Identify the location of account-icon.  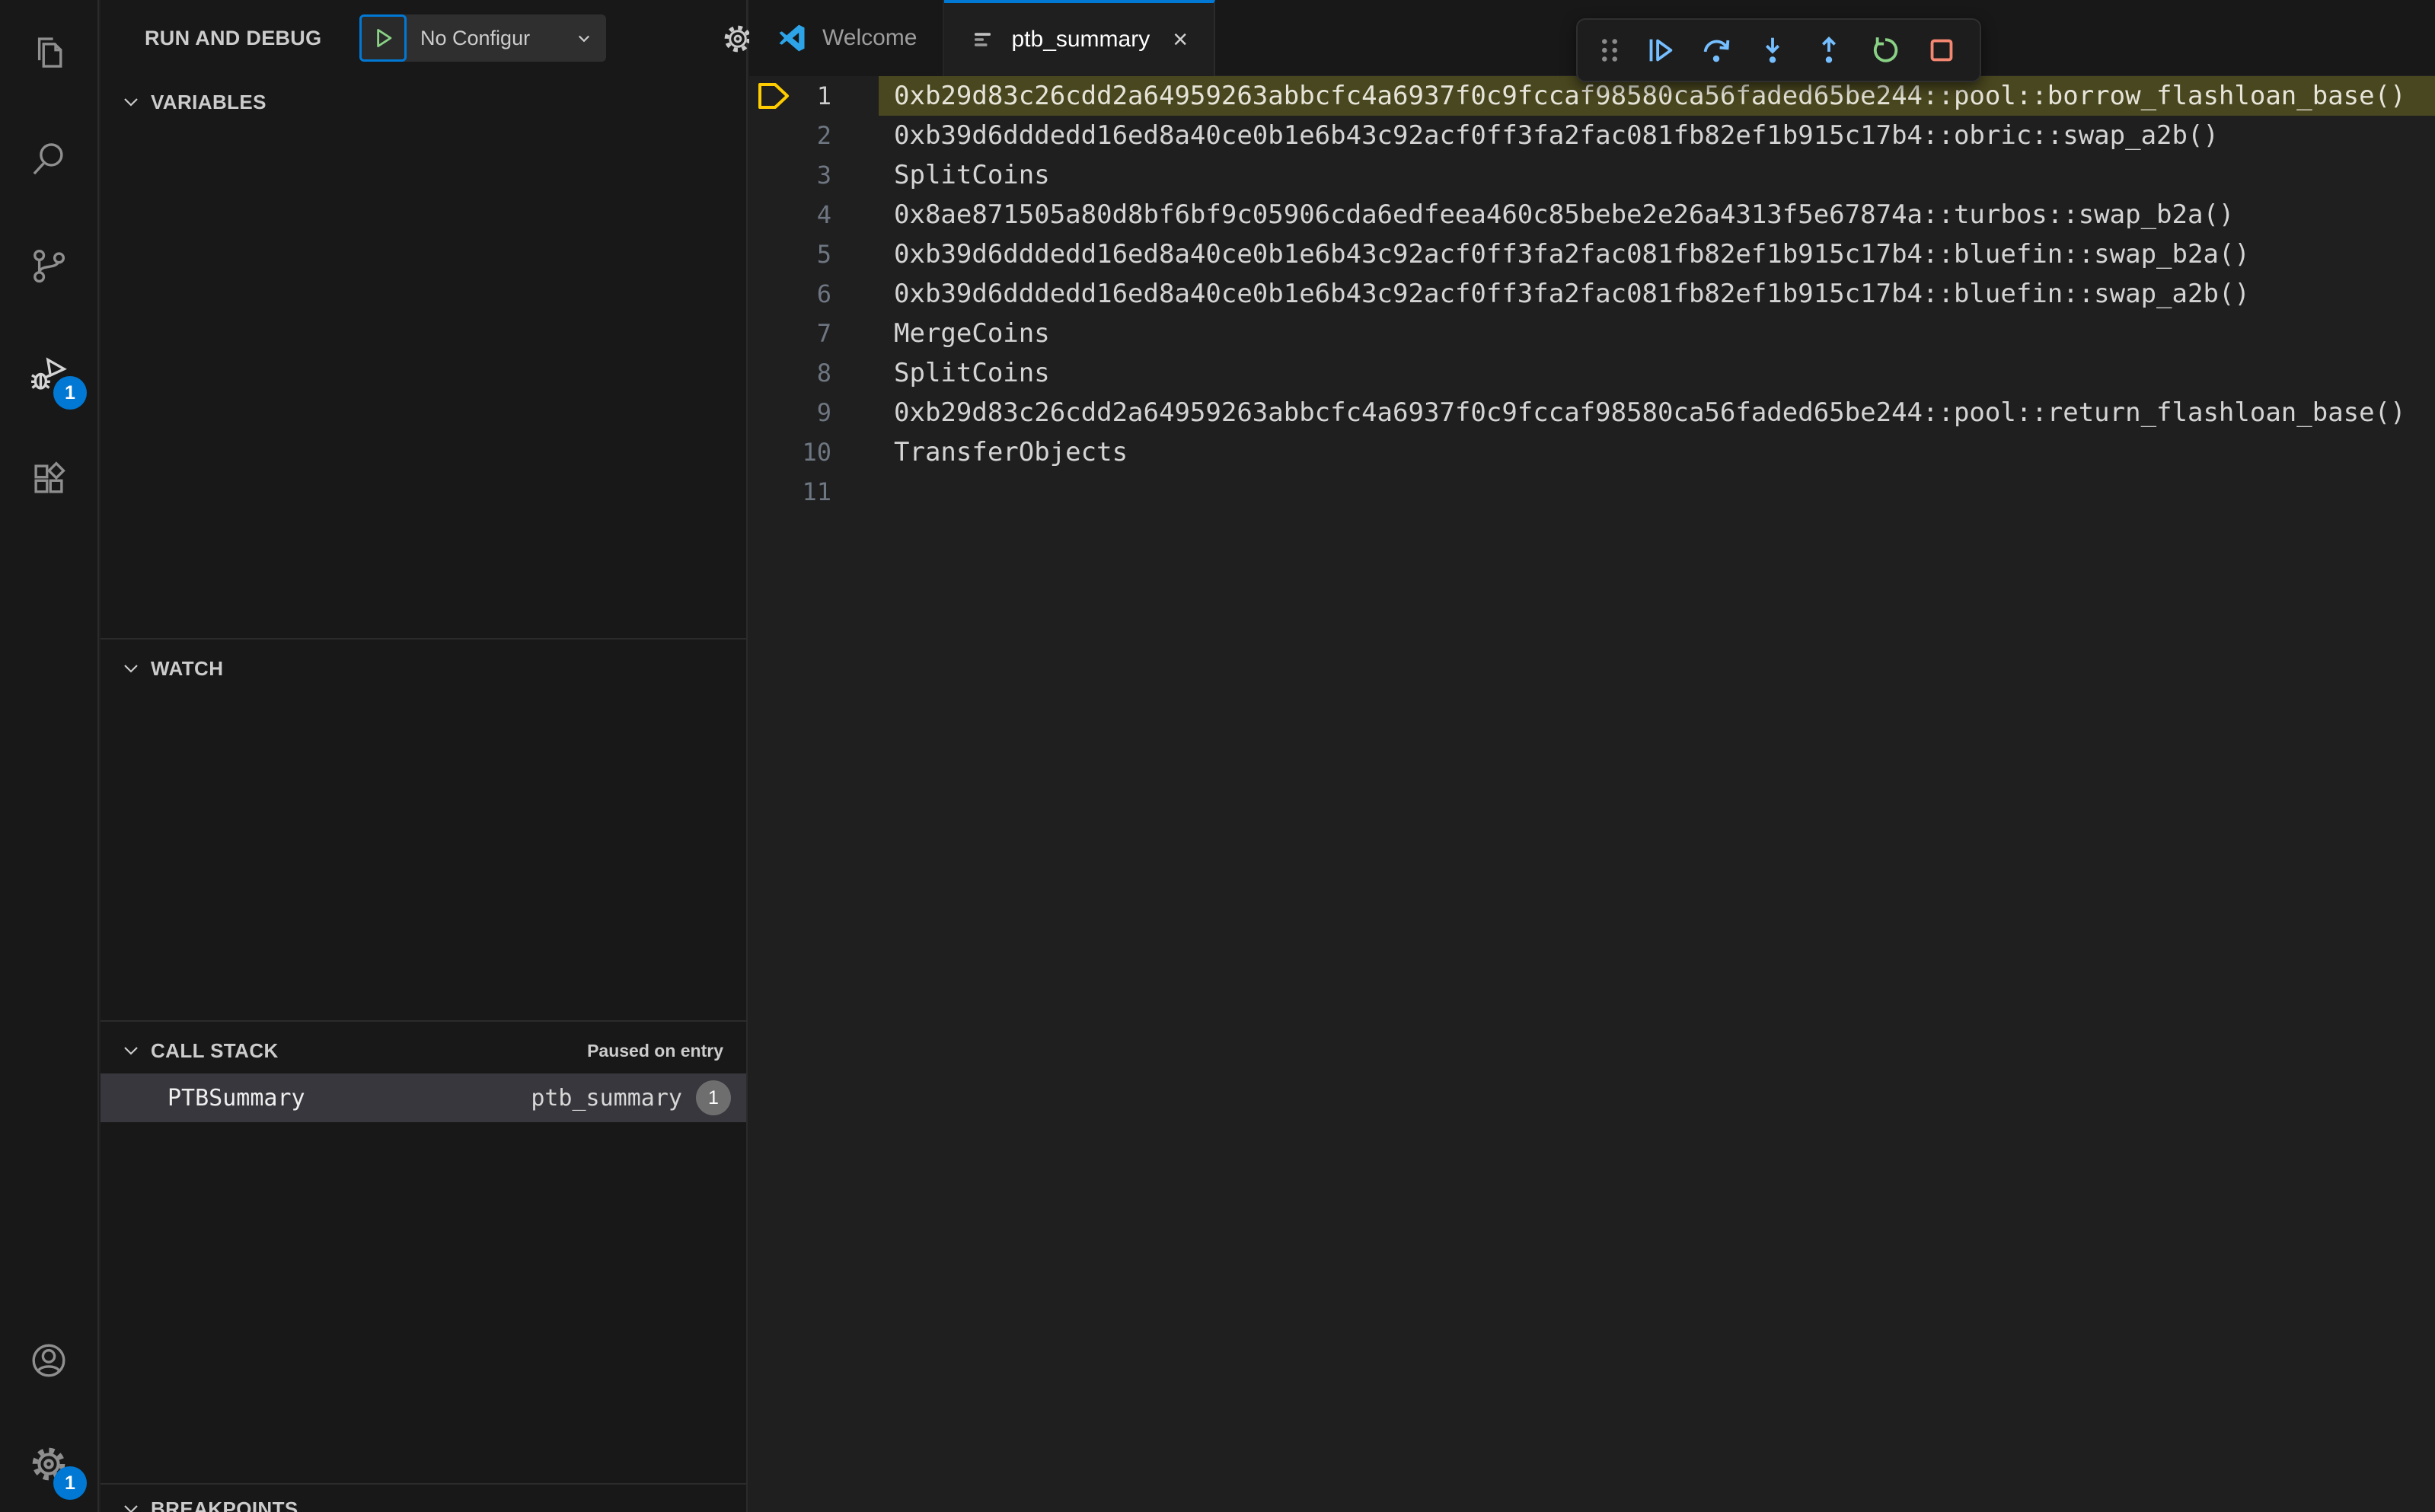
(48, 1360).